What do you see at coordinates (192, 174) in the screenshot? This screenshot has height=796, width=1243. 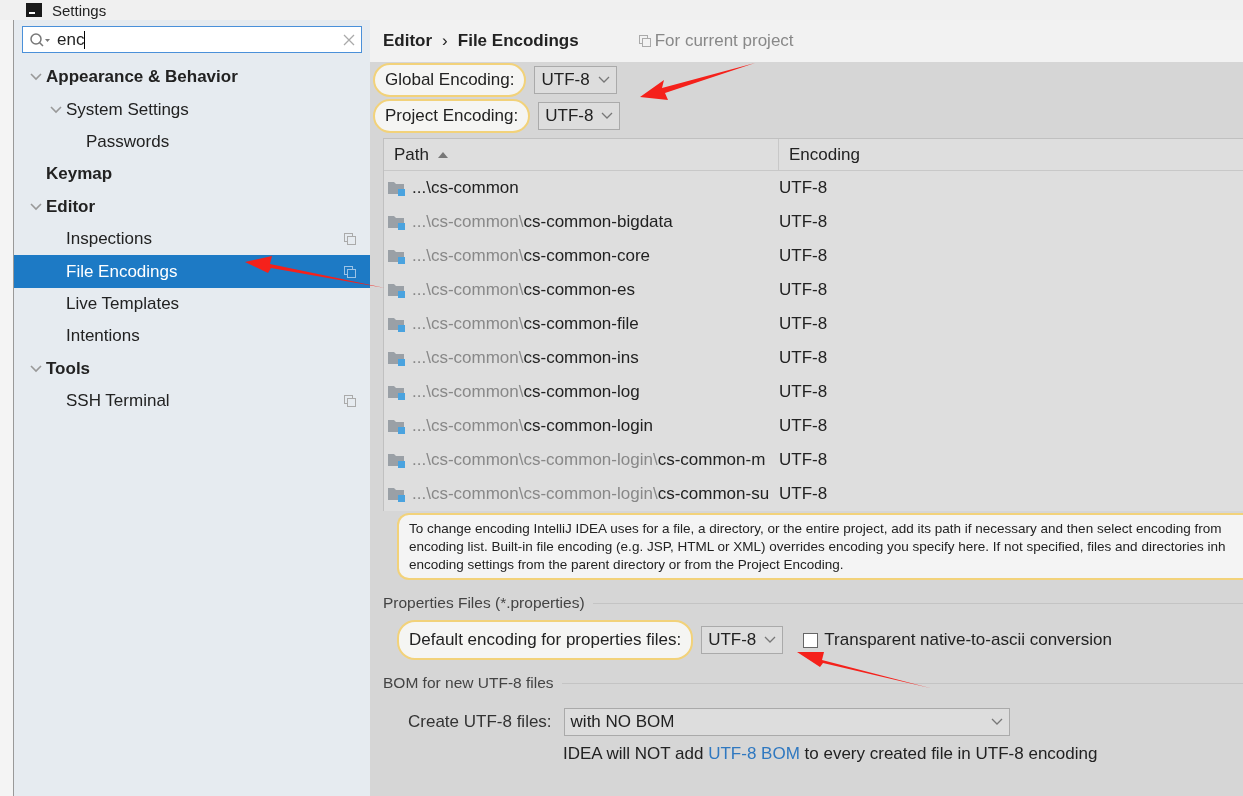 I see `tree-item: Keymap` at bounding box center [192, 174].